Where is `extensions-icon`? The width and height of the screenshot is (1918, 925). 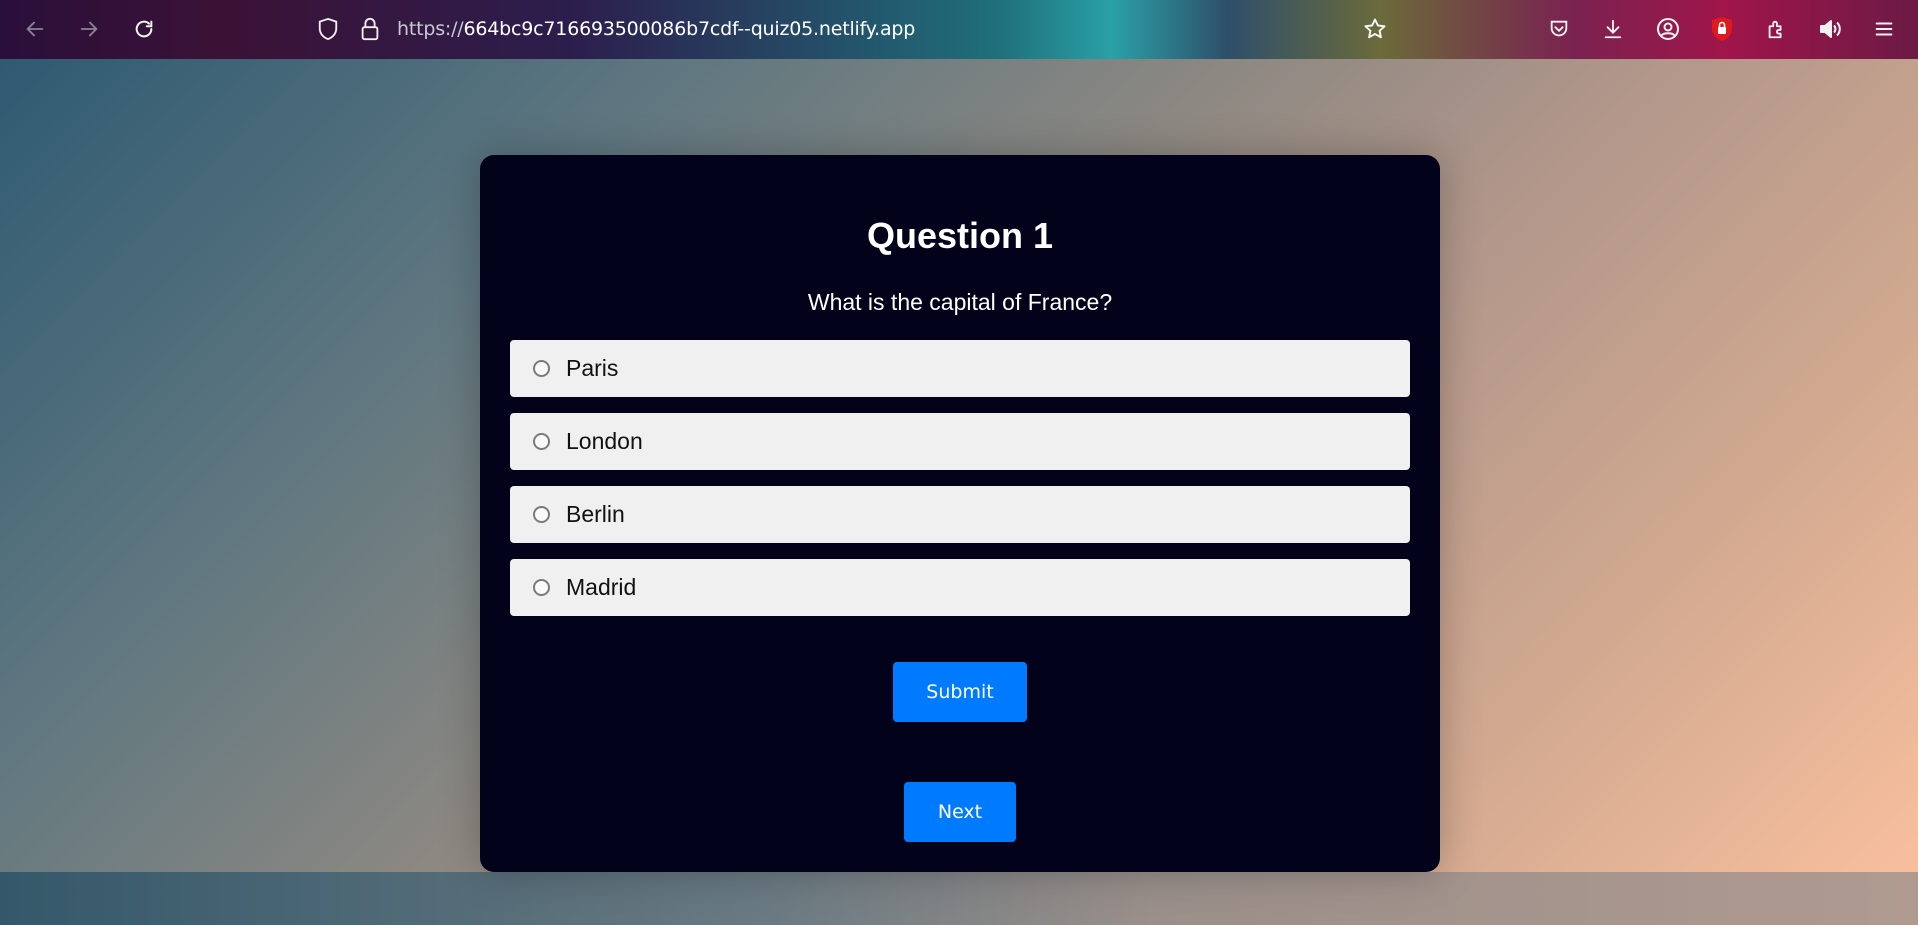 extensions-icon is located at coordinates (1776, 29).